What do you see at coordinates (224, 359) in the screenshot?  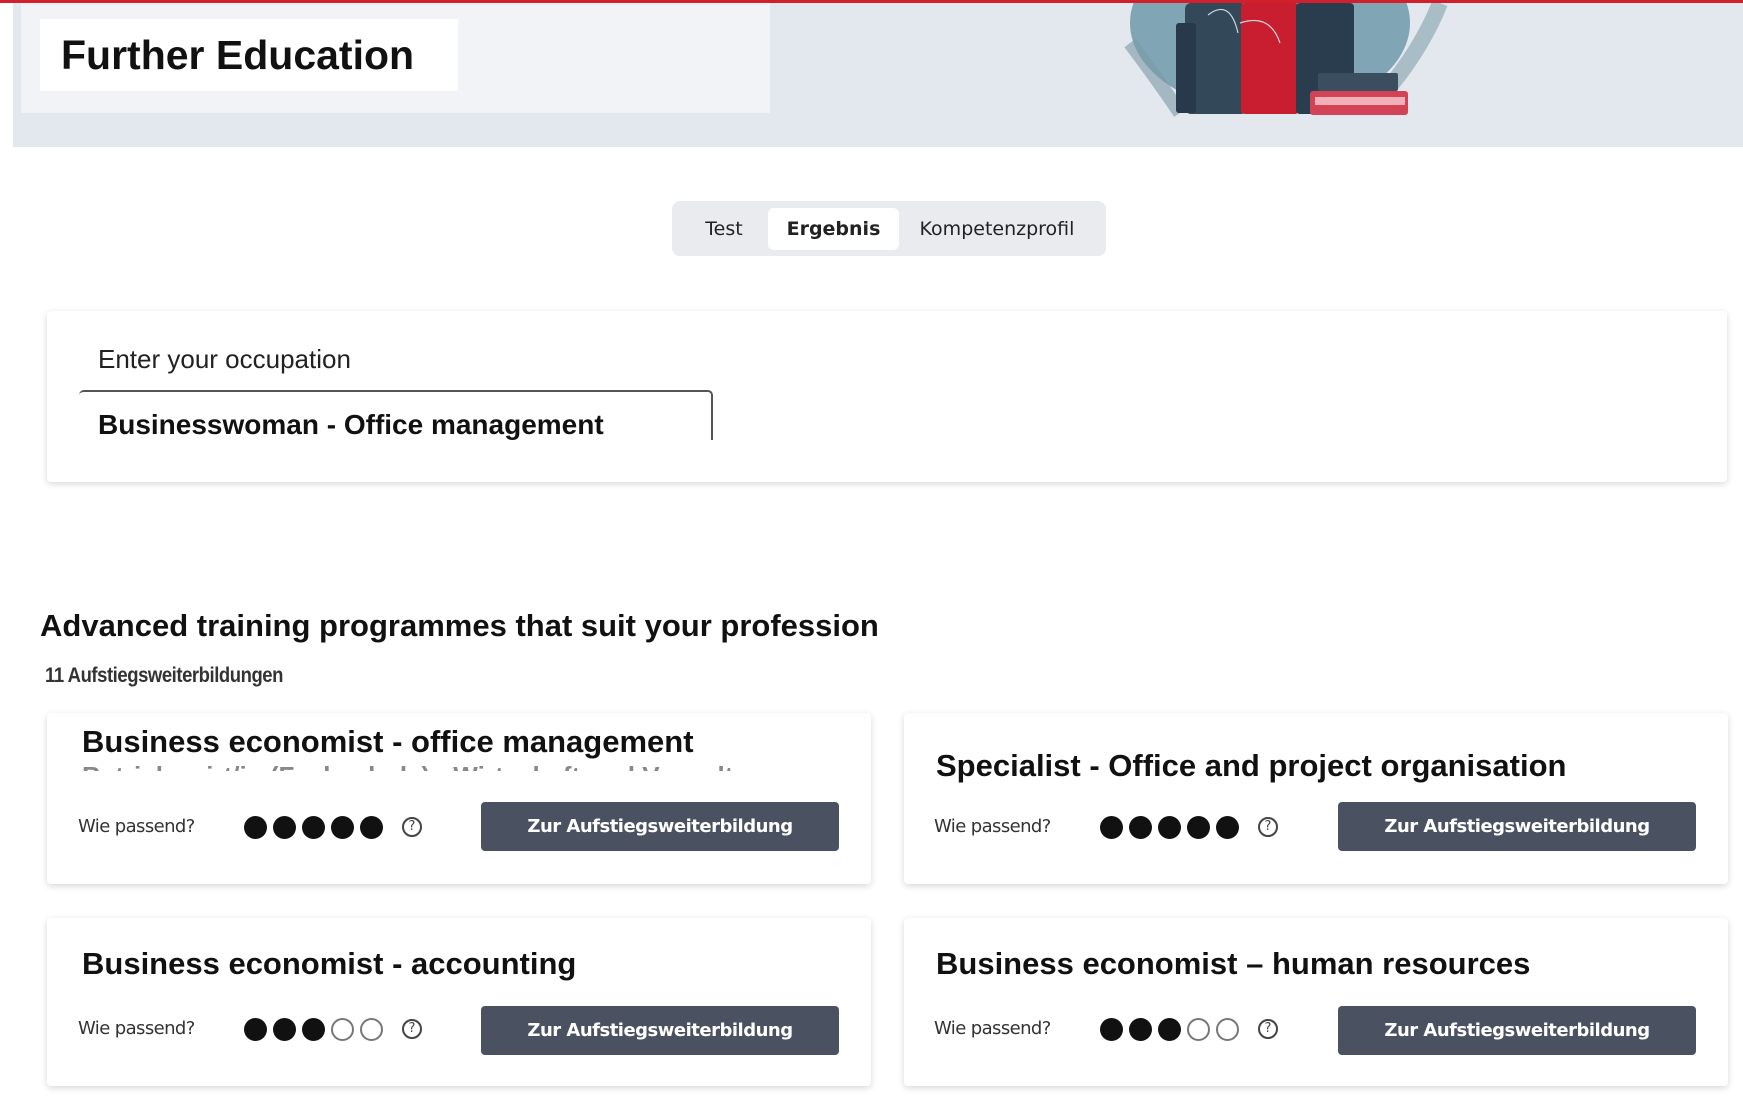 I see `occupation-label: Enter your occupation` at bounding box center [224, 359].